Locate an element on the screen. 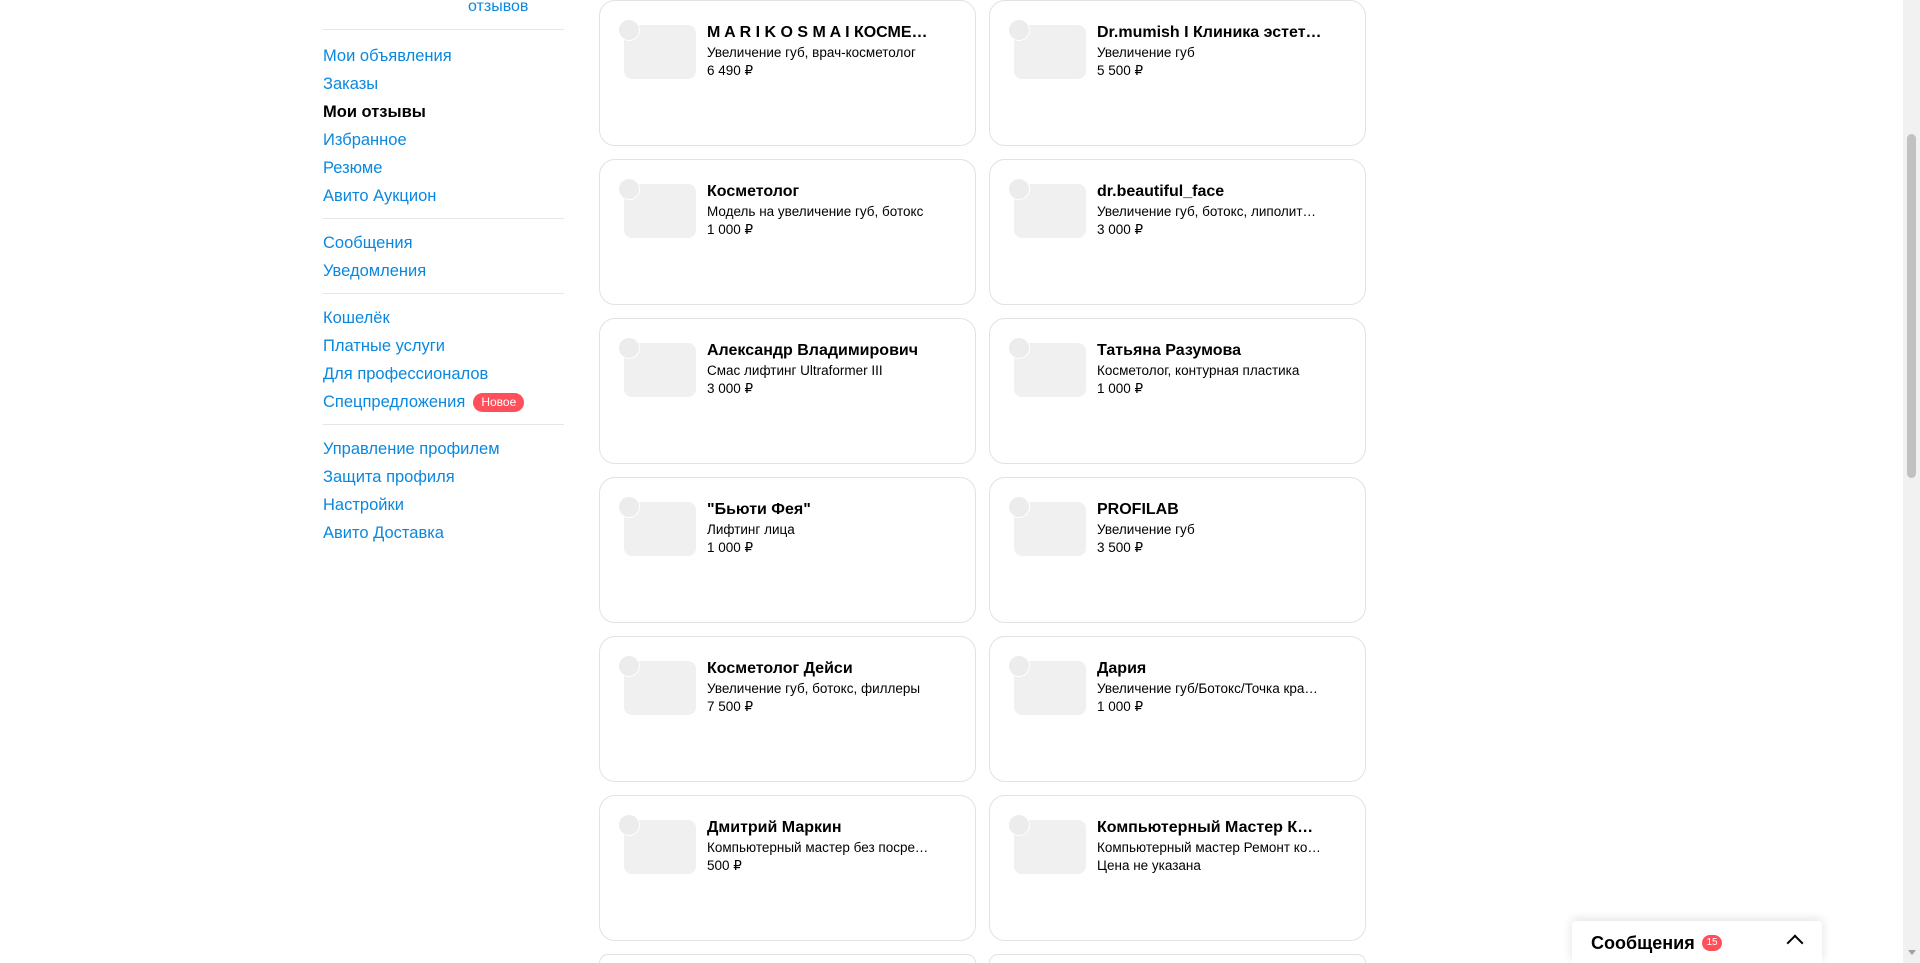 The height and width of the screenshot is (963, 1920). card-price: 7 500 ₽ is located at coordinates (730, 706).